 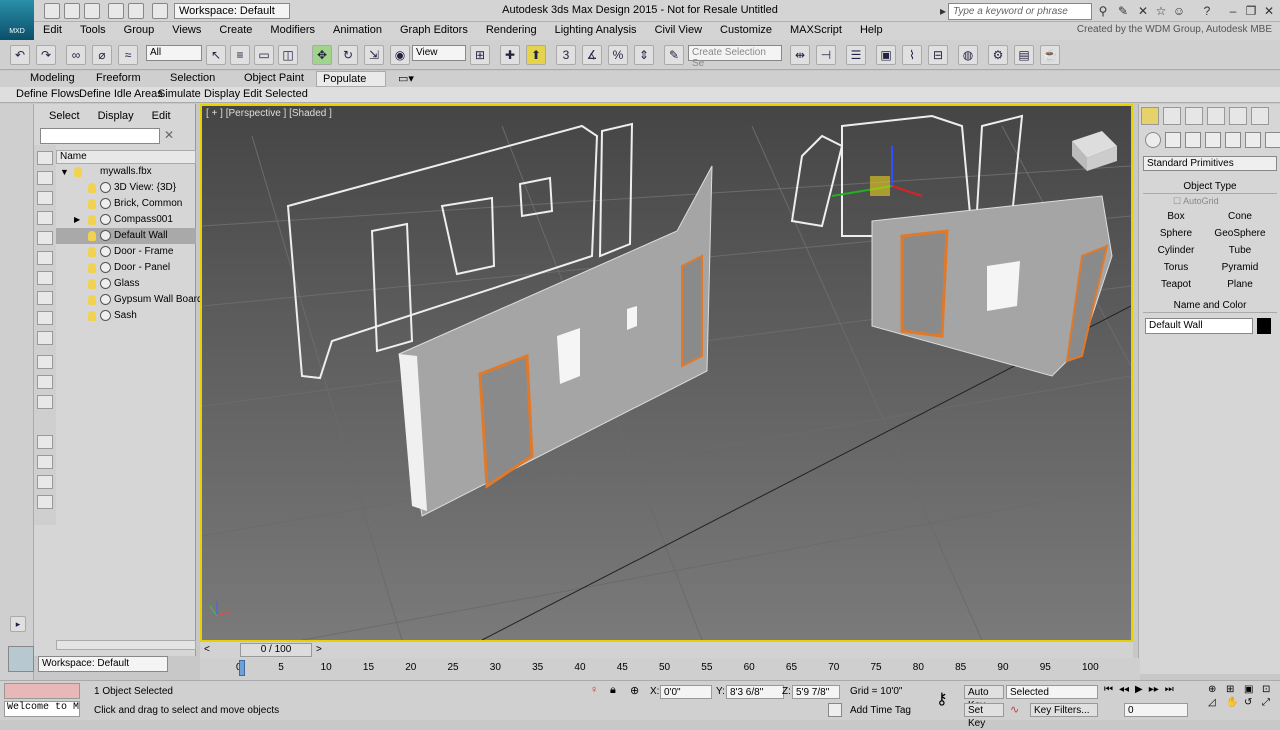 I want to click on project-folder-icon, so click(x=160, y=11).